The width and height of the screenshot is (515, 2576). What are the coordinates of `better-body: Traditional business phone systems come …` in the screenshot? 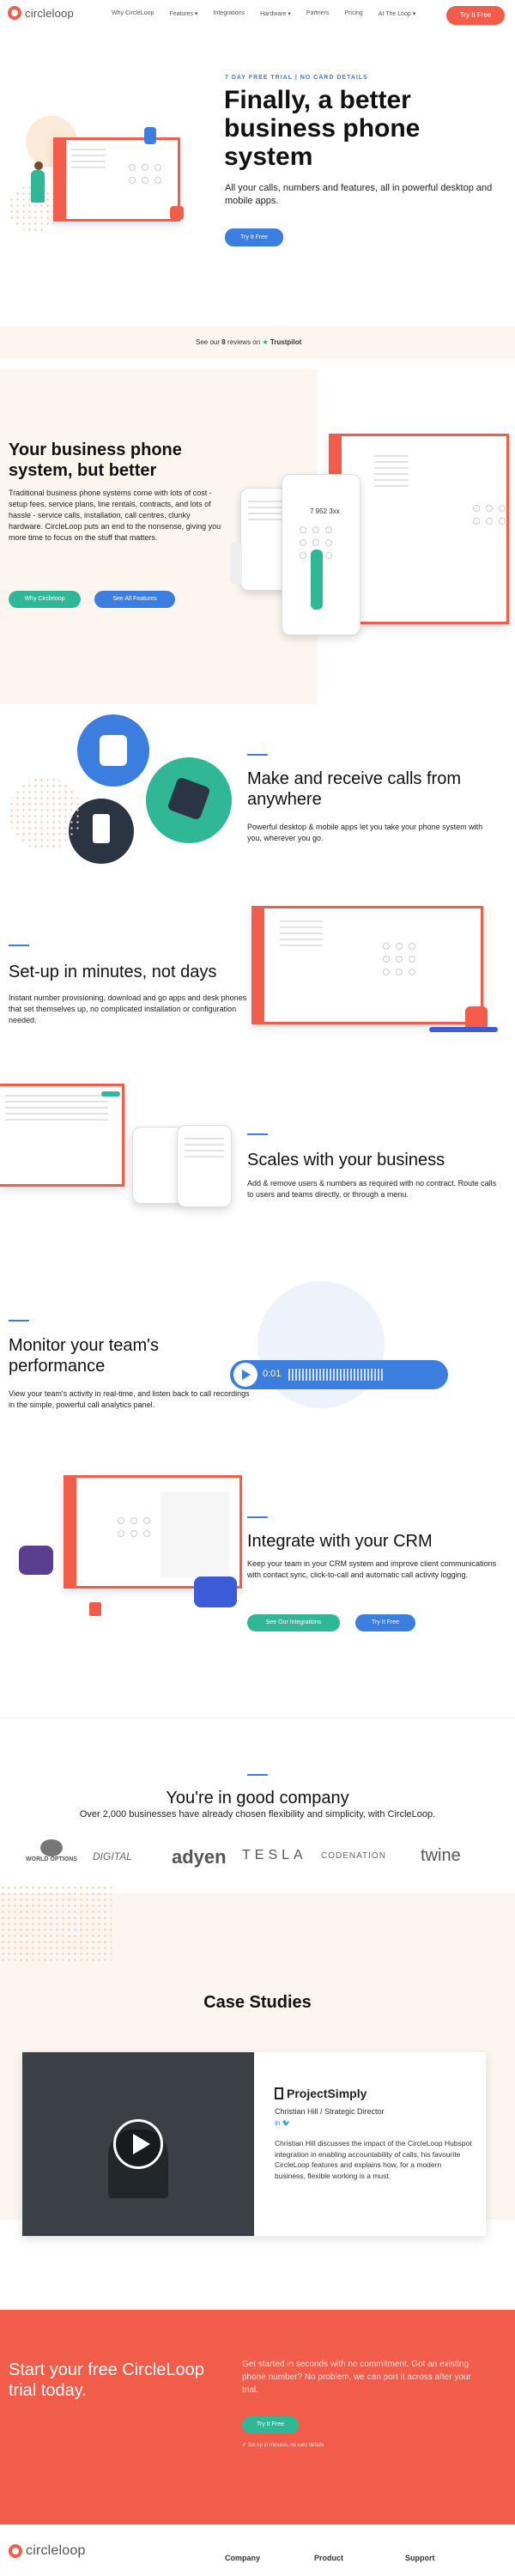 It's located at (115, 515).